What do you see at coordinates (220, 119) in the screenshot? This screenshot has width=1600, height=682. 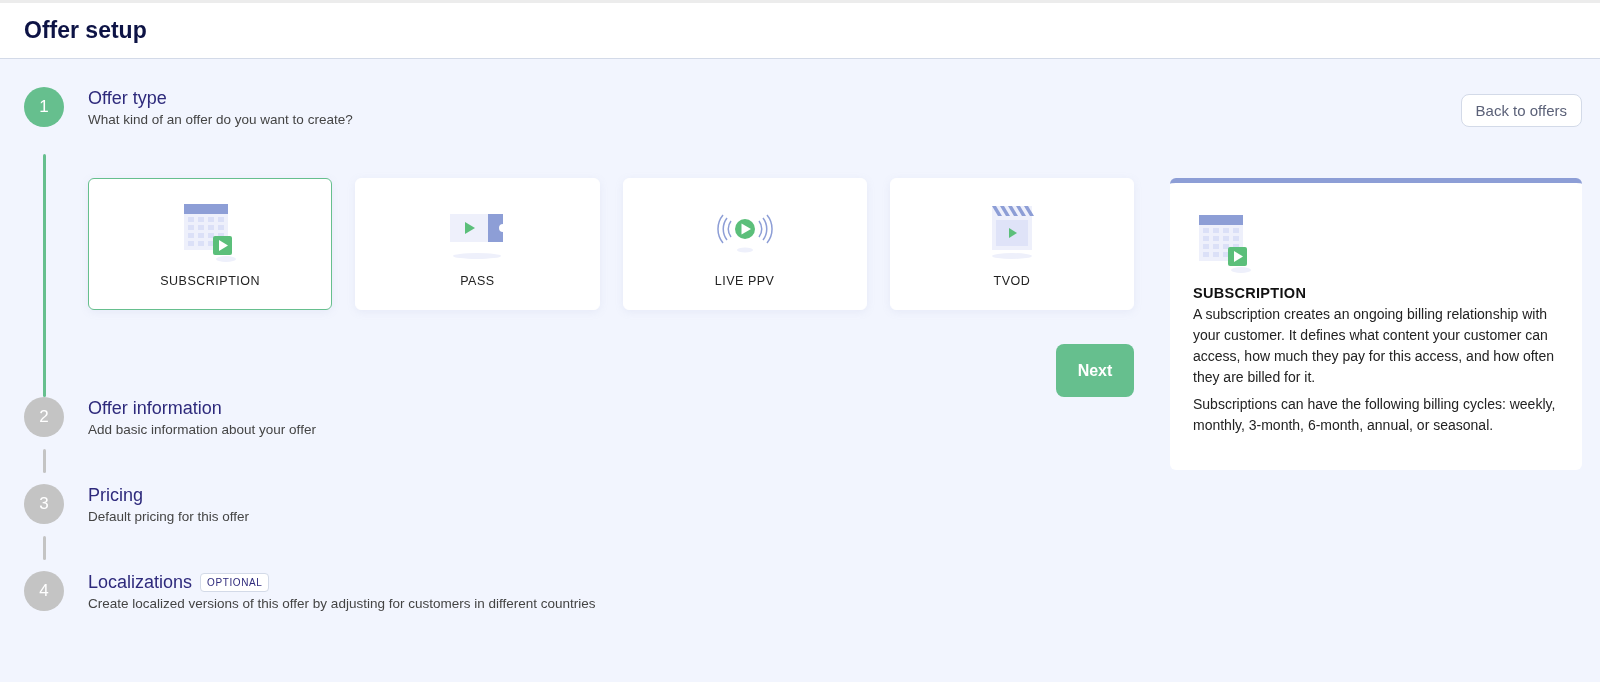 I see `step-description: What kind of an offer do you want to create?` at bounding box center [220, 119].